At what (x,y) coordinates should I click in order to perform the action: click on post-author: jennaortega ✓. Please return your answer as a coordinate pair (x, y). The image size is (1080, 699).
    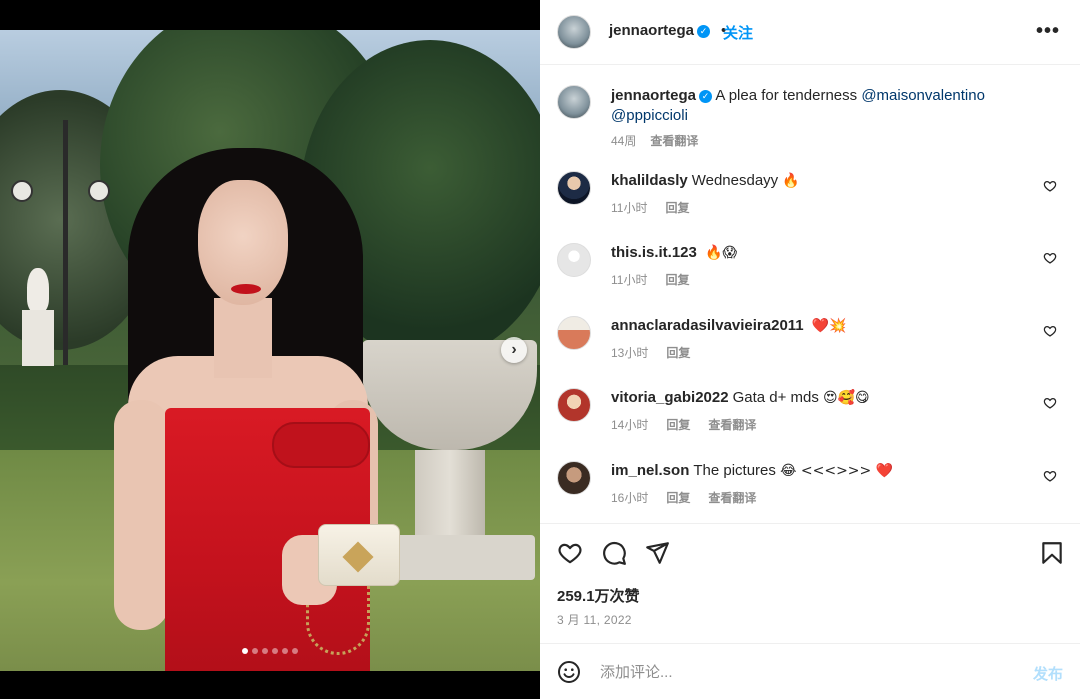
    Looking at the image, I should click on (660, 30).